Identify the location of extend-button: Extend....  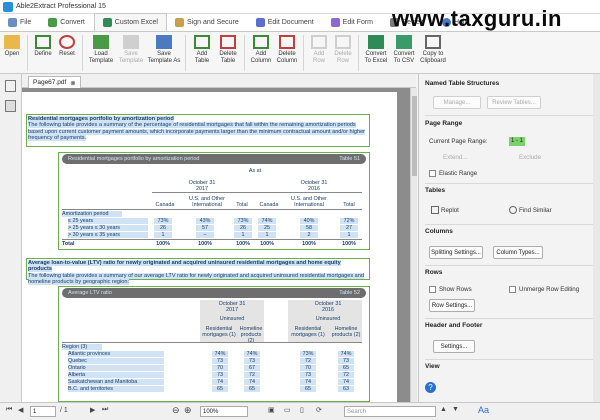
(455, 157).